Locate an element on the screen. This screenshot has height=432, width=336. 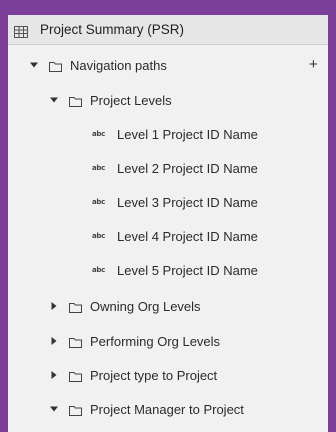
tree-item-project-levels: Project Levels is located at coordinates (168, 100).